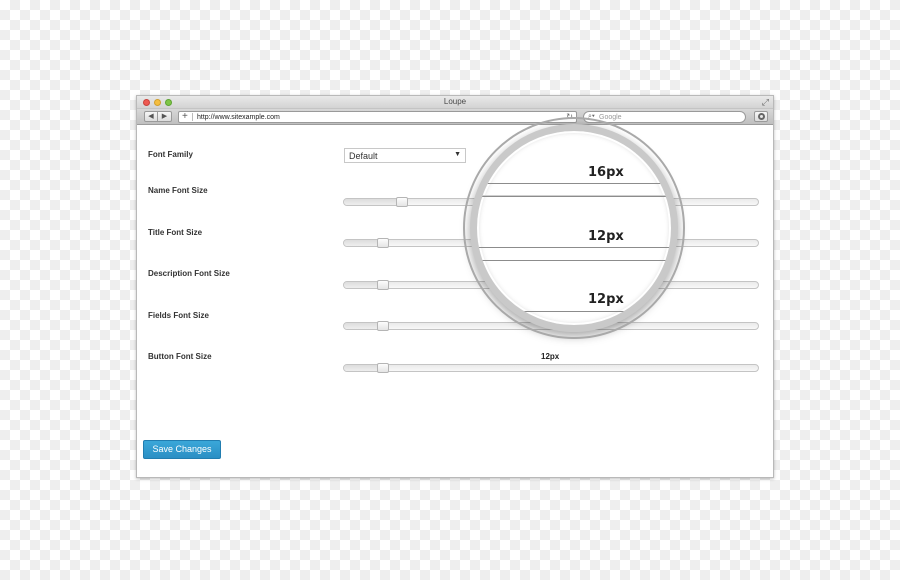 This screenshot has height=580, width=900. What do you see at coordinates (182, 449) in the screenshot?
I see `save-changes-button: Save Changes` at bounding box center [182, 449].